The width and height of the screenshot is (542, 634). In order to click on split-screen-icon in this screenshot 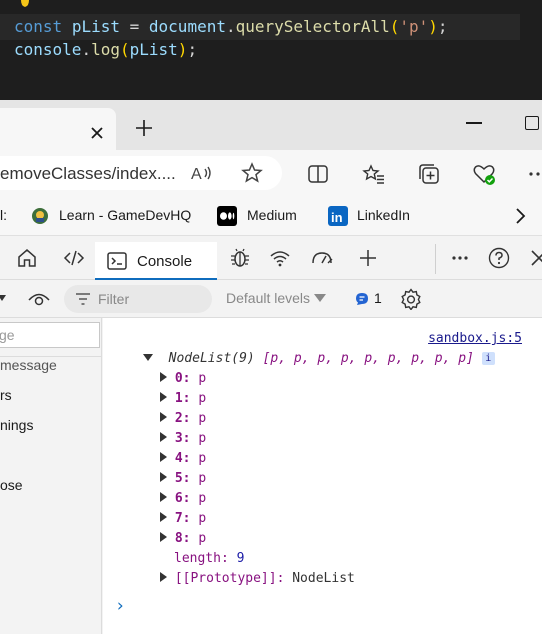, I will do `click(318, 174)`.